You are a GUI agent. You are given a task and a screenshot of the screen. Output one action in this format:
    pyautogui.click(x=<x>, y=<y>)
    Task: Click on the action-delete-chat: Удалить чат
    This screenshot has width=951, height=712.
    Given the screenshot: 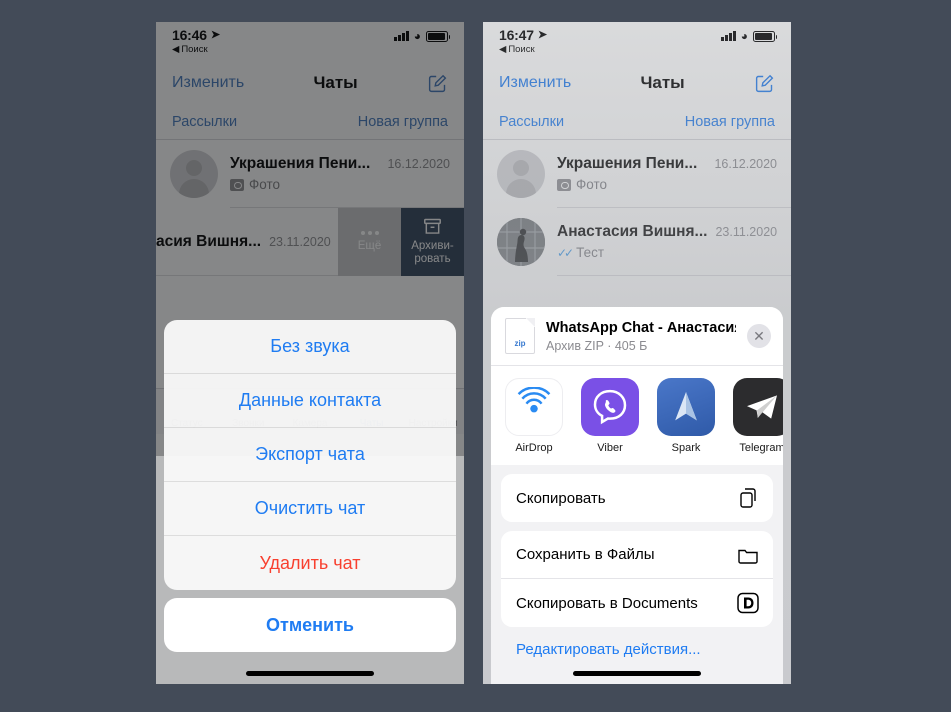 What is the action you would take?
    pyautogui.click(x=310, y=563)
    